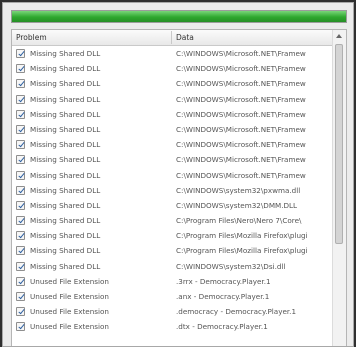 The height and width of the screenshot is (347, 356). Describe the element at coordinates (31, 37) in the screenshot. I see `column-header-problem: Problem` at that location.